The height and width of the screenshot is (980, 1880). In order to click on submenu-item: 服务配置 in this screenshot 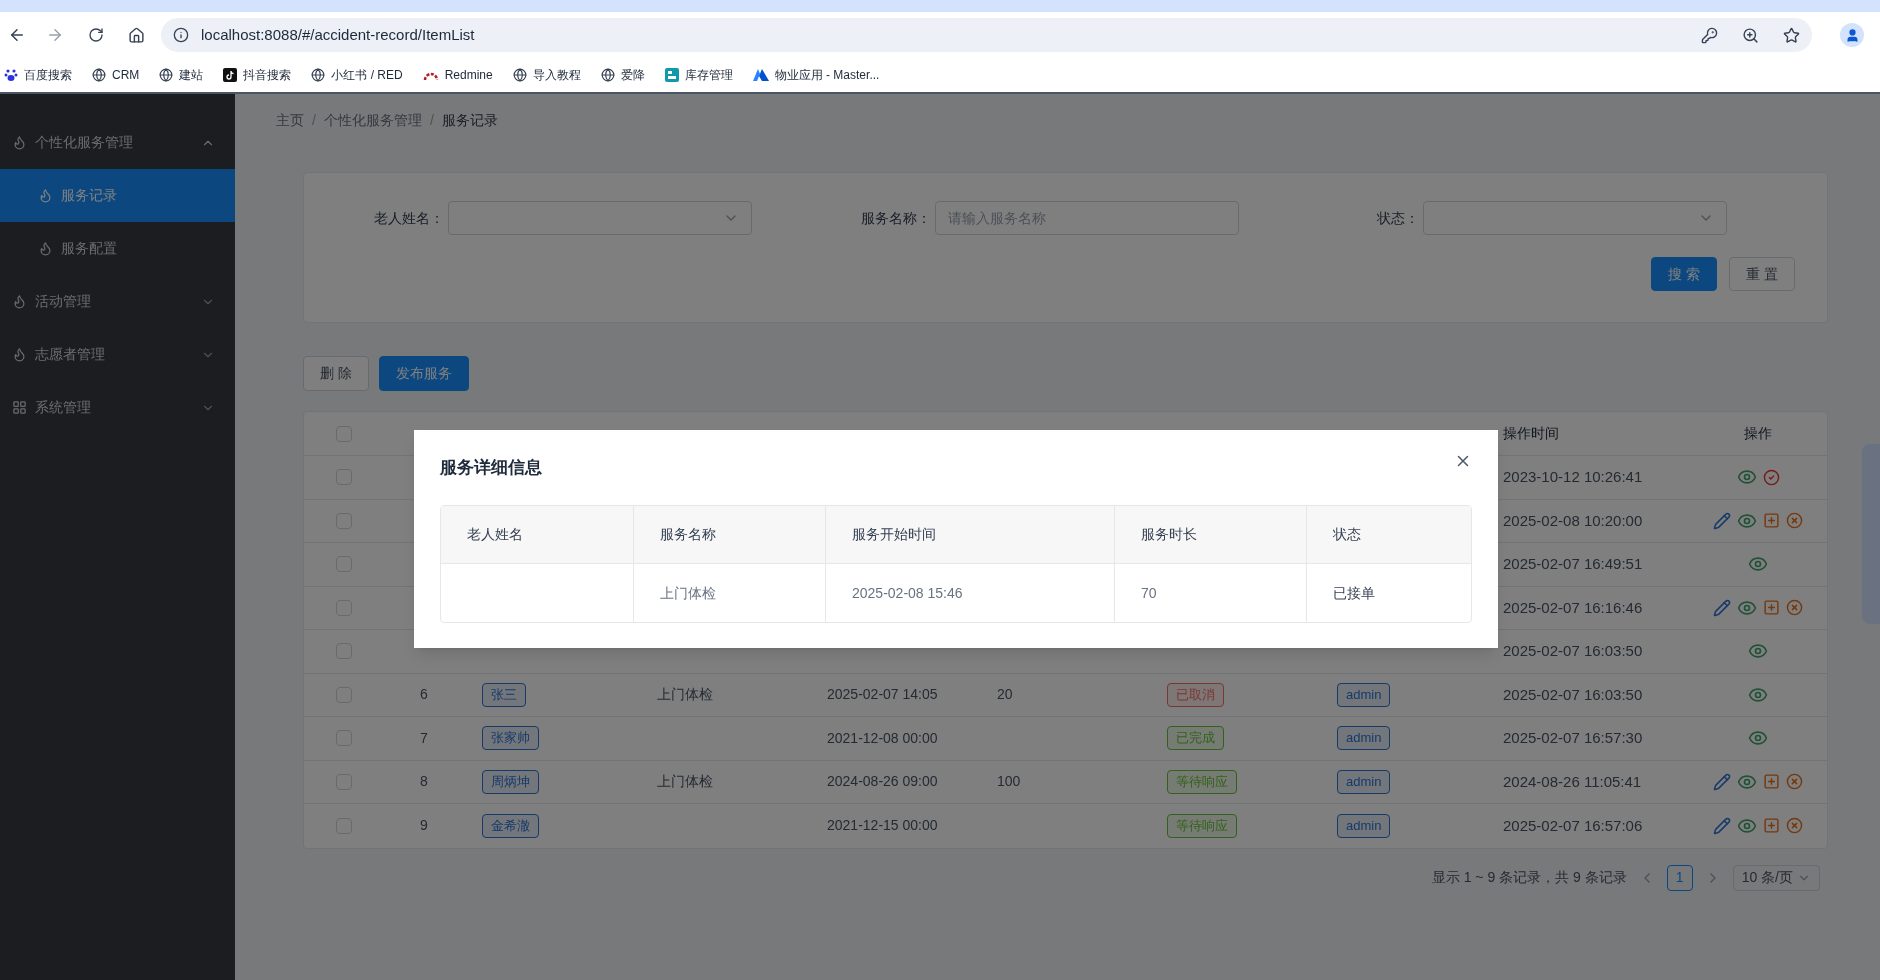, I will do `click(117, 248)`.